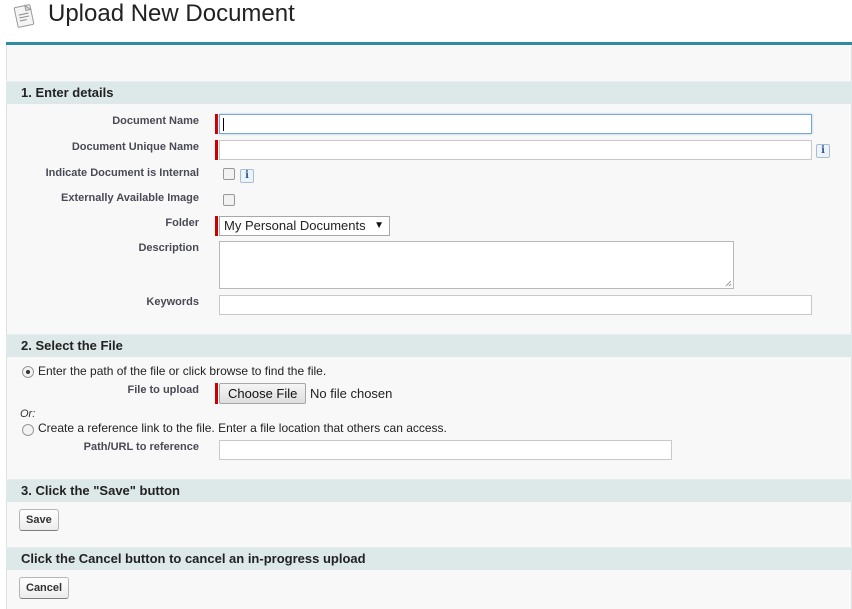 Image resolution: width=852 pixels, height=609 pixels. What do you see at coordinates (122, 173) in the screenshot?
I see `internal-label: Indicate Document is Internal` at bounding box center [122, 173].